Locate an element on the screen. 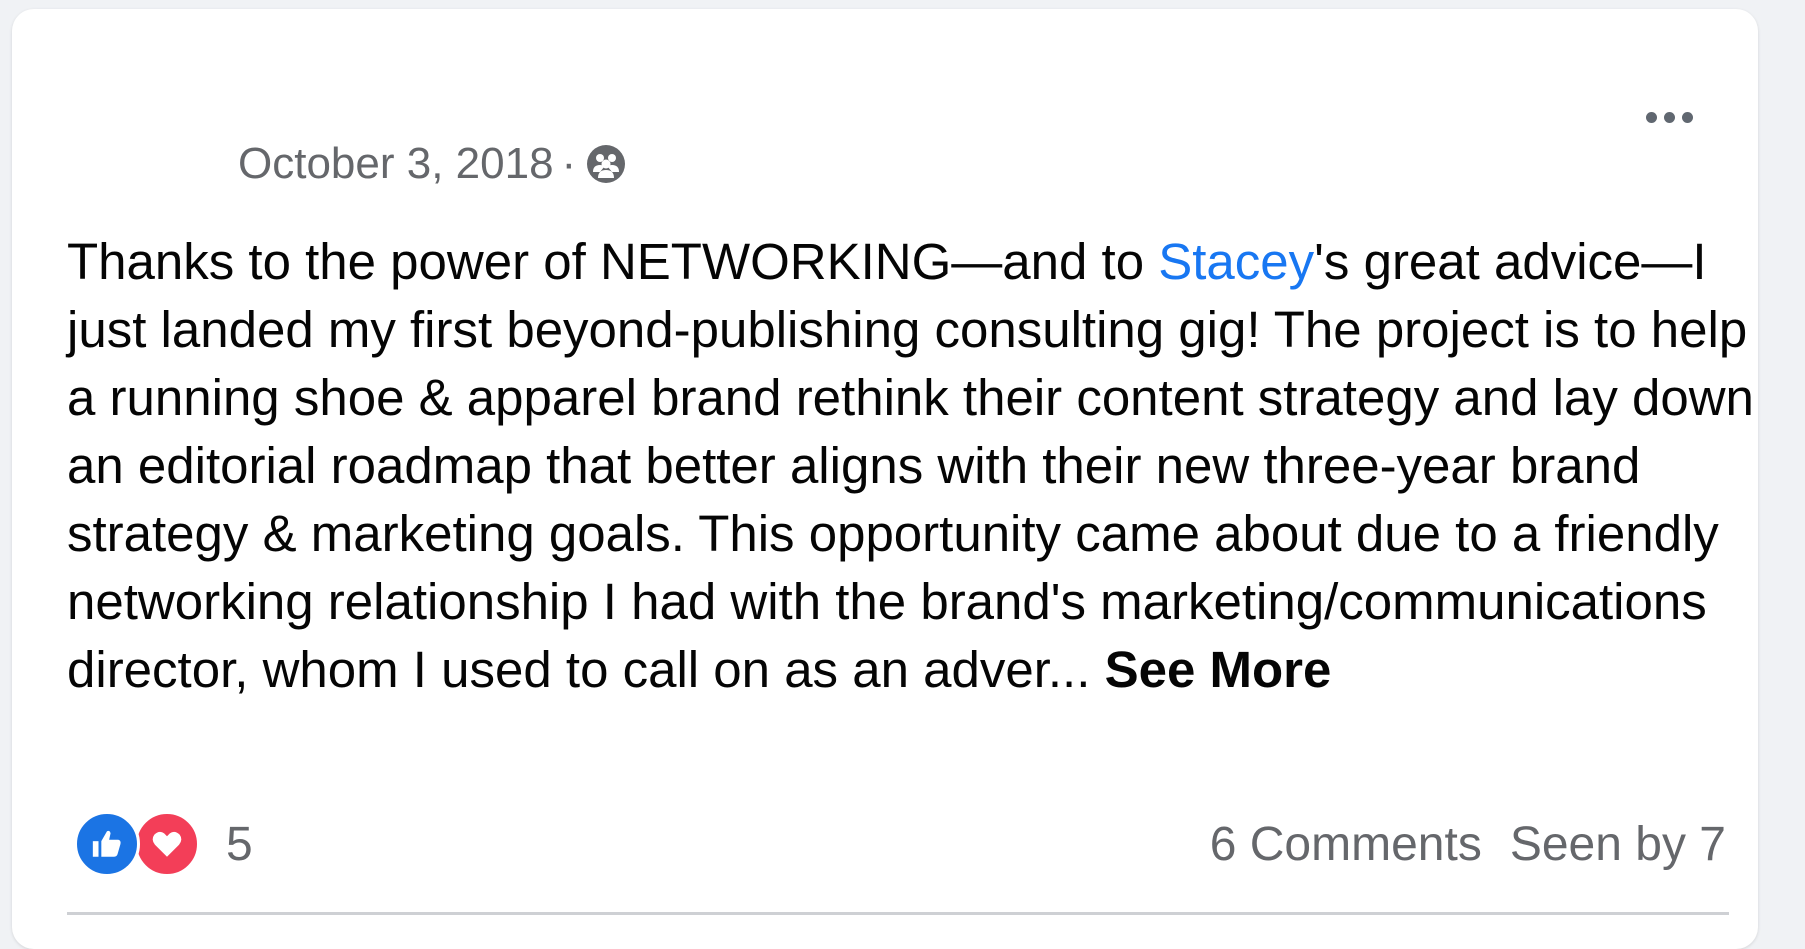 The image size is (1805, 949). post-stats: 6 Comments Seen by 7 is located at coordinates (1468, 844).